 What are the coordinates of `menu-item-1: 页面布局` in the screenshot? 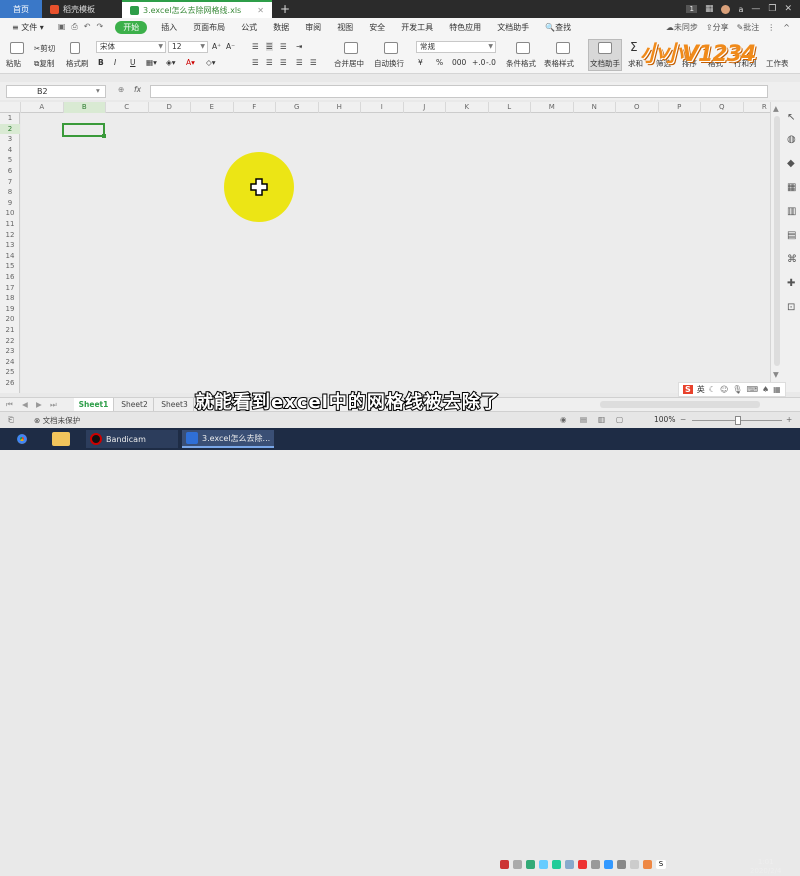 It's located at (209, 27).